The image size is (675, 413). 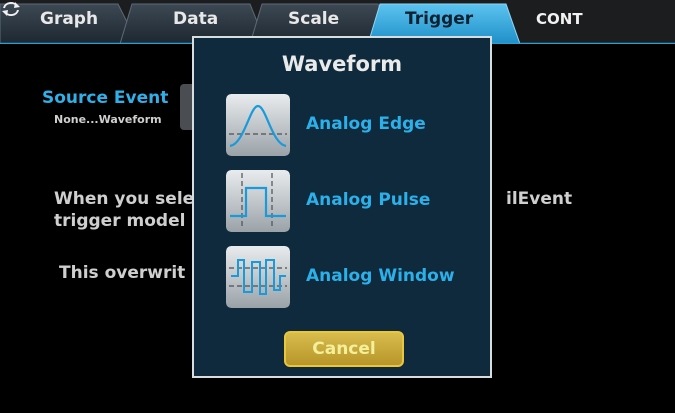 I want to click on option-analog-pulse: Analog Pulse, so click(x=351, y=202).